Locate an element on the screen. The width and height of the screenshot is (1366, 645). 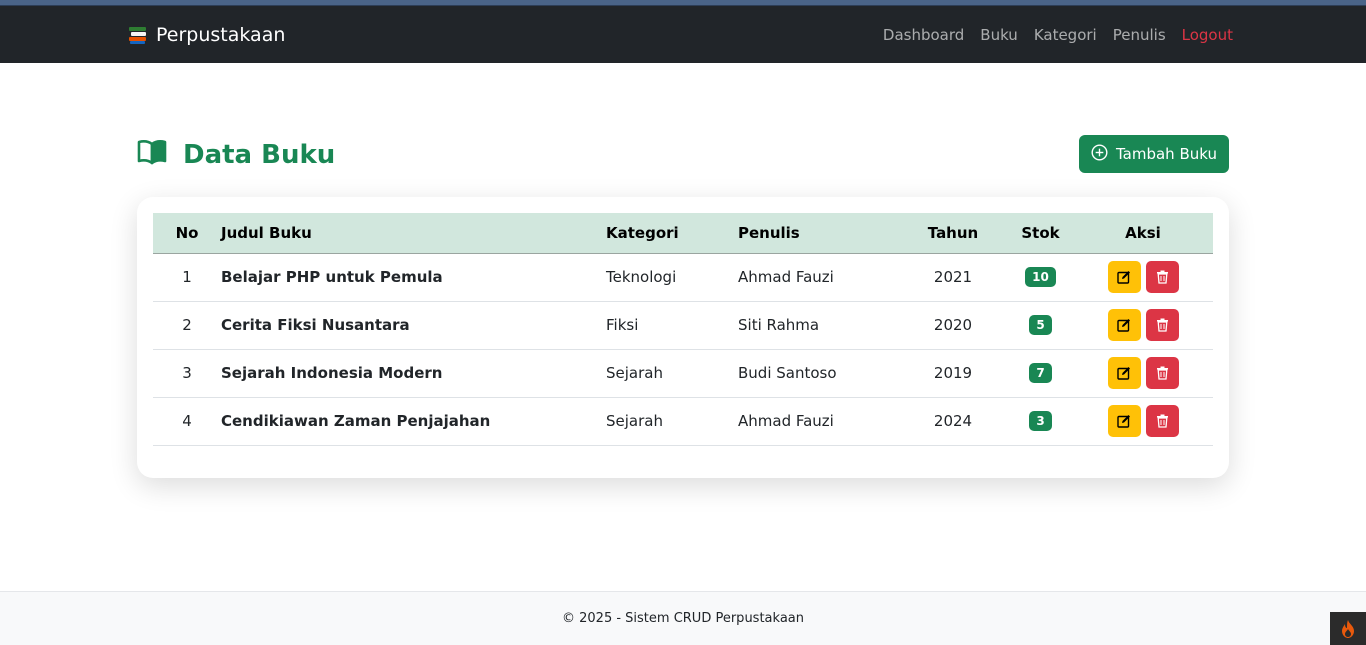
books-icon is located at coordinates (138, 35).